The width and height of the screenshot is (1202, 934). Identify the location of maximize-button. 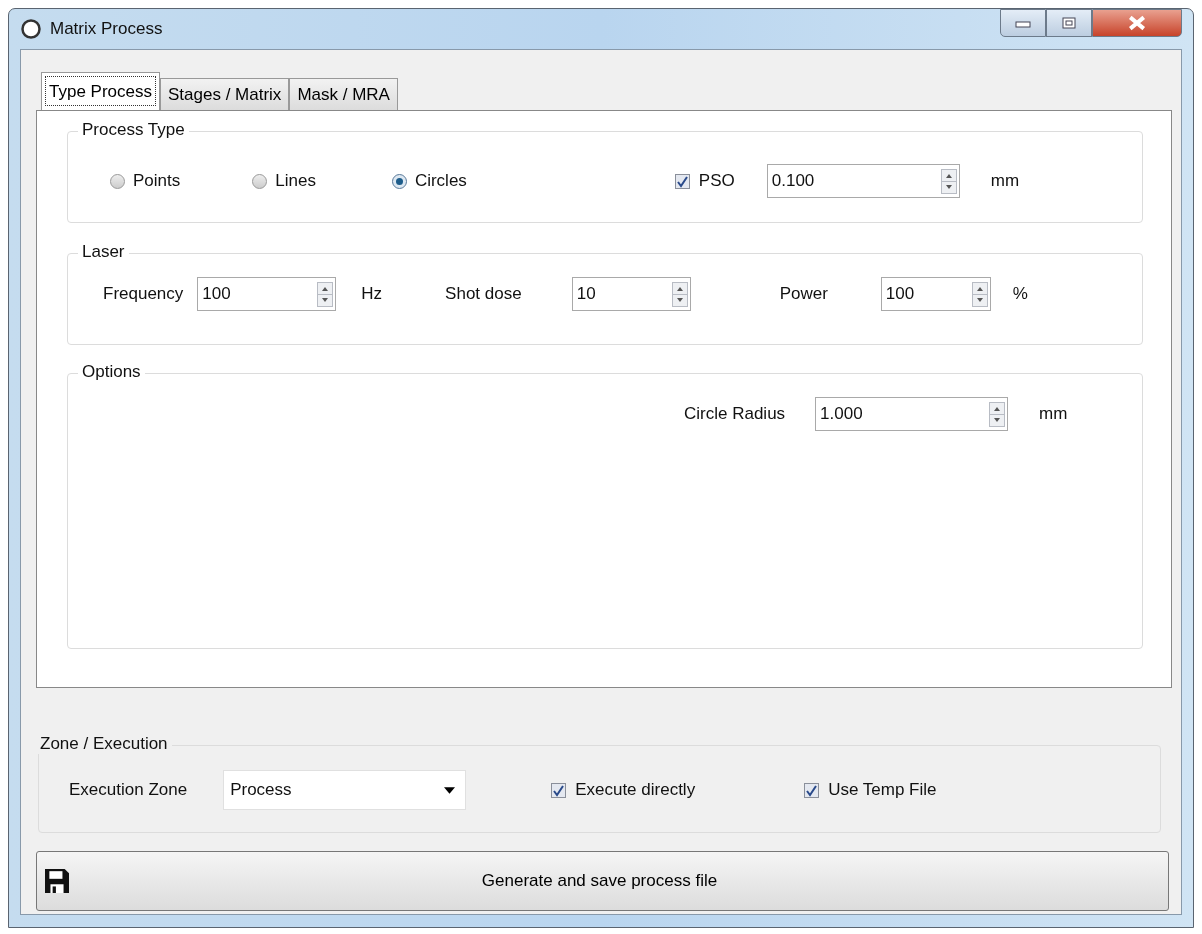
(1069, 23).